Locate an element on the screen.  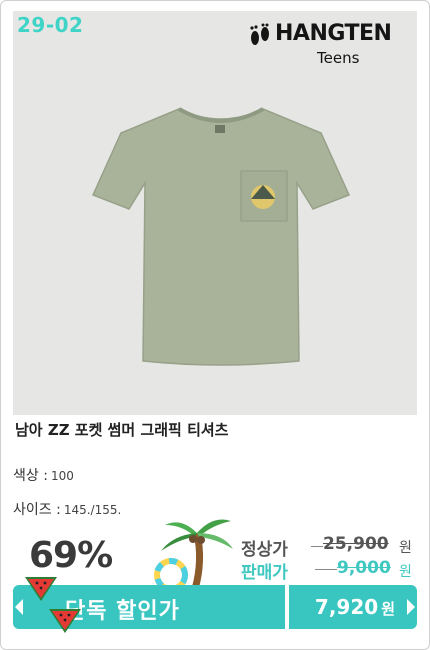
banner-price-text: 7,920 원 is located at coordinates (355, 607).